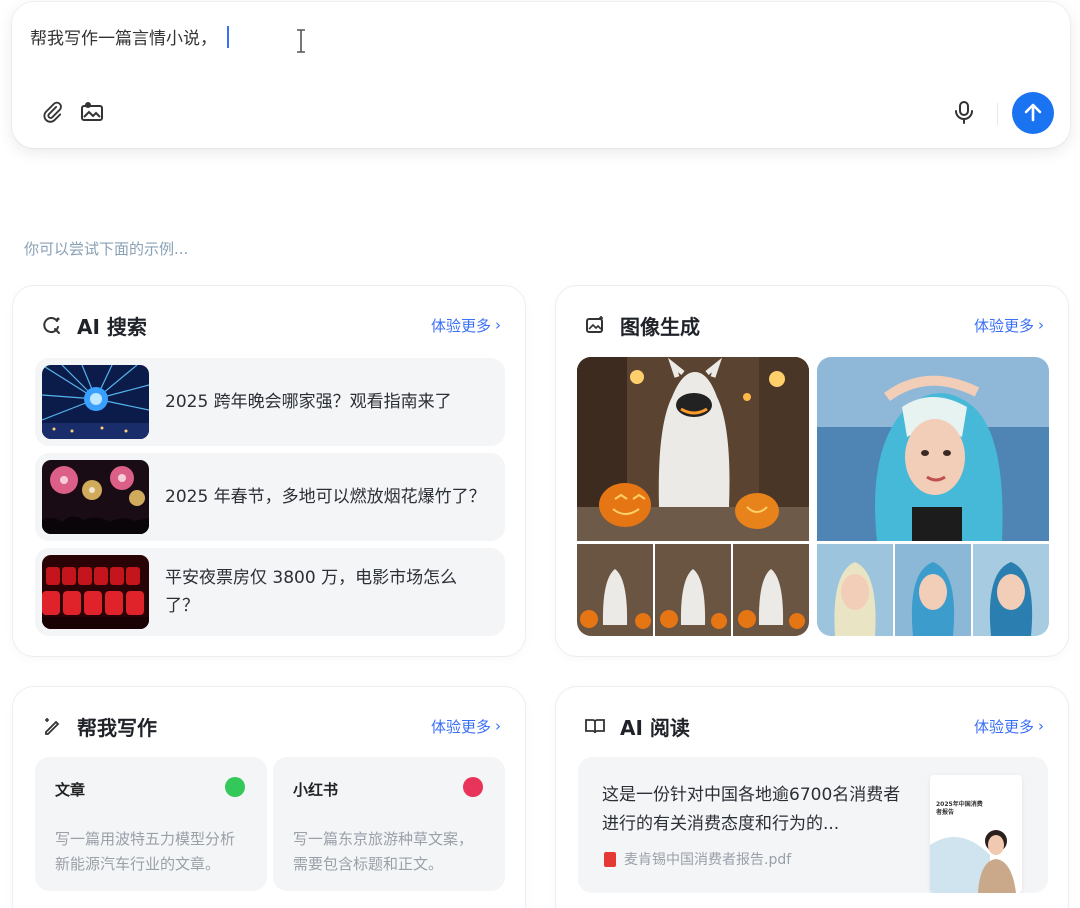 Image resolution: width=1080 pixels, height=908 pixels. I want to click on reading-file-name: 麦肯锡中国消费者报告.pdf, so click(708, 860).